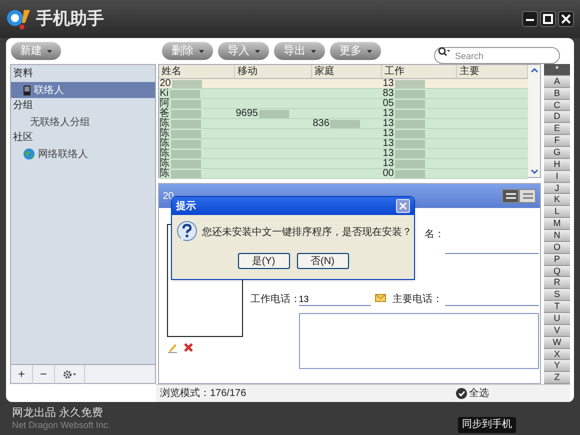  What do you see at coordinates (557, 200) in the screenshot?
I see `letter-index-button: K` at bounding box center [557, 200].